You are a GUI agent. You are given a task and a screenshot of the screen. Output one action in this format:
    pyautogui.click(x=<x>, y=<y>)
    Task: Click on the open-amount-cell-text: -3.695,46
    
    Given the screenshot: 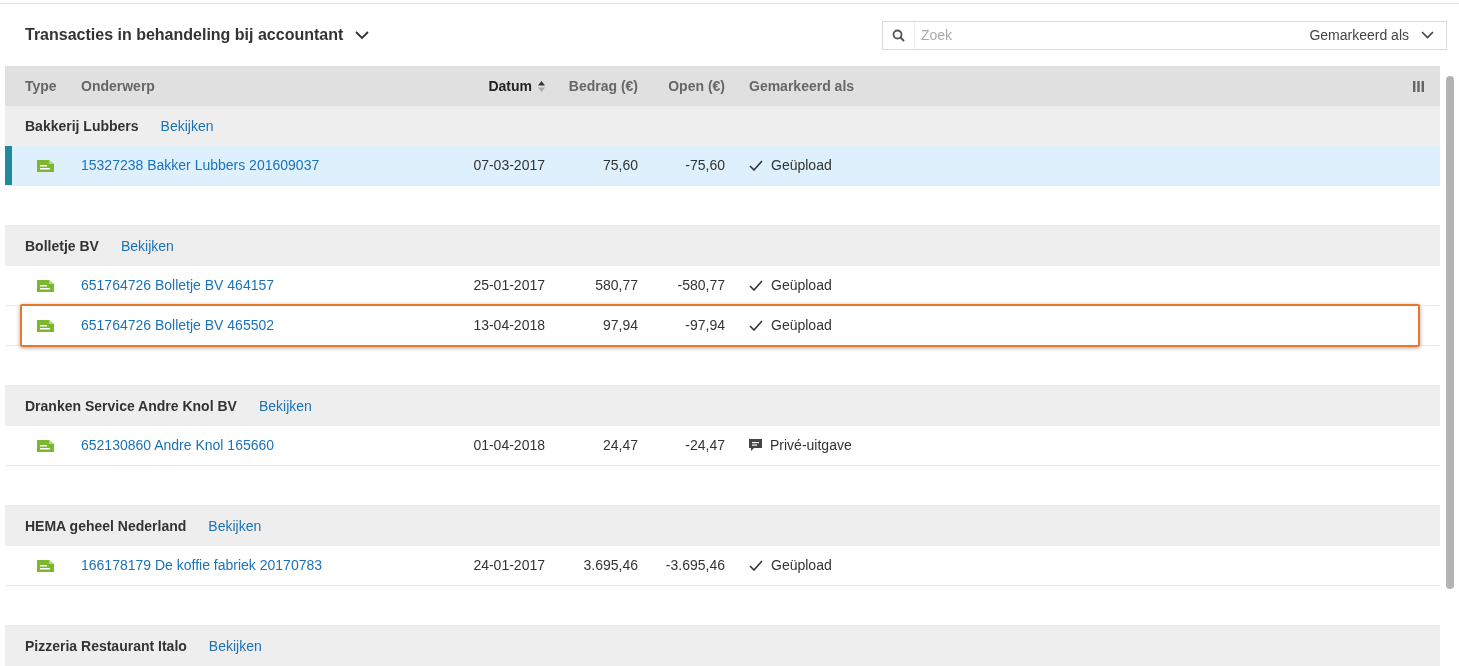 What is the action you would take?
    pyautogui.click(x=694, y=565)
    